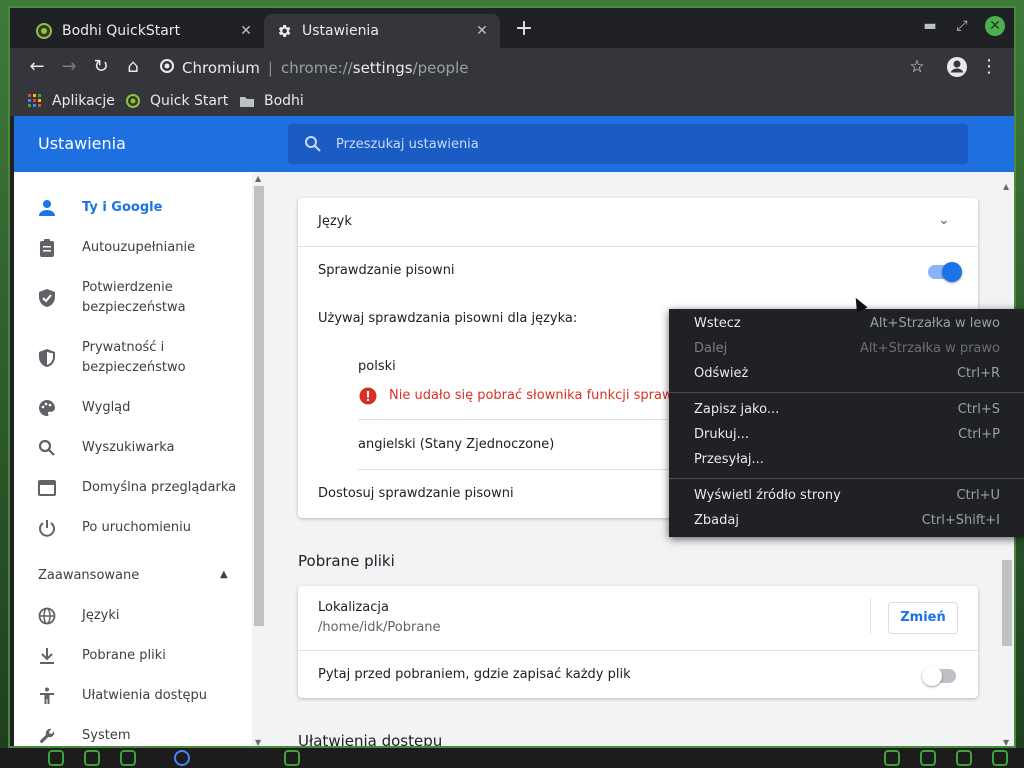  What do you see at coordinates (272, 101) in the screenshot?
I see `bookmark-bodhi: Bodhi` at bounding box center [272, 101].